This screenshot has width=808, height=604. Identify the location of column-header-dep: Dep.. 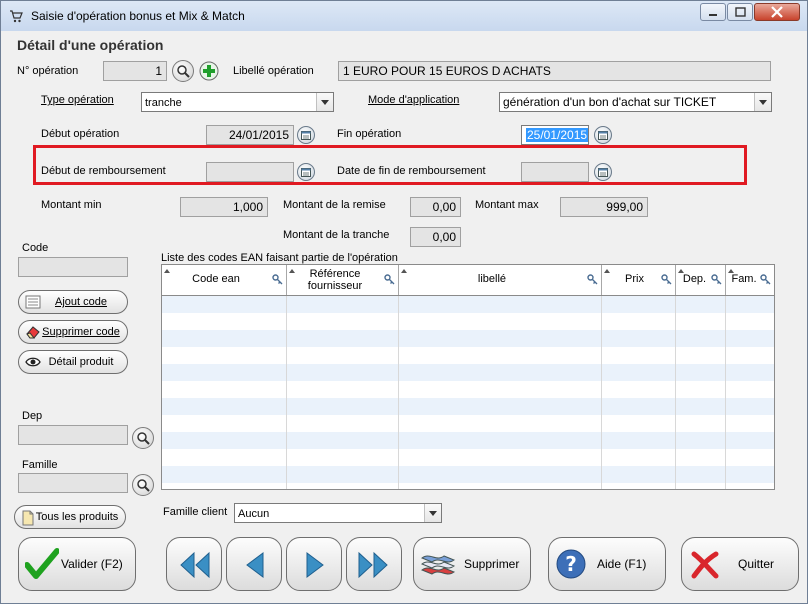
(701, 280).